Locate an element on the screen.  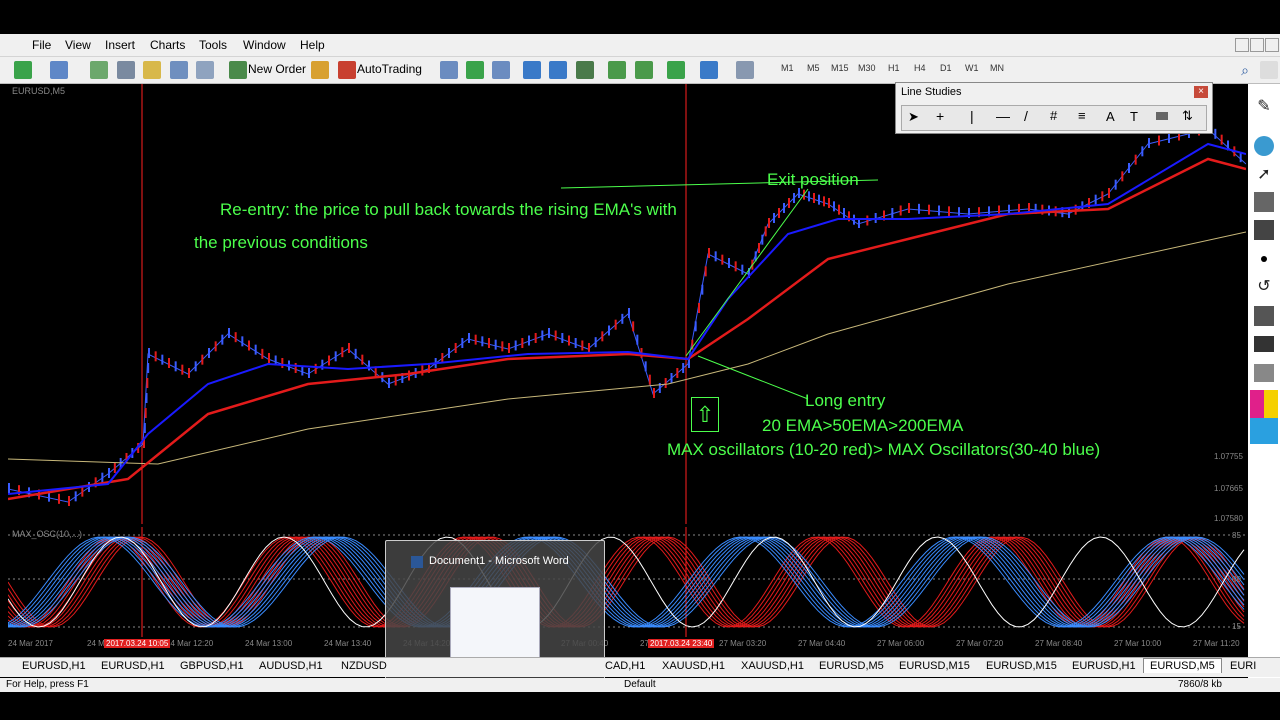
autotrading-button: AutoTrading is located at coordinates (389, 69).